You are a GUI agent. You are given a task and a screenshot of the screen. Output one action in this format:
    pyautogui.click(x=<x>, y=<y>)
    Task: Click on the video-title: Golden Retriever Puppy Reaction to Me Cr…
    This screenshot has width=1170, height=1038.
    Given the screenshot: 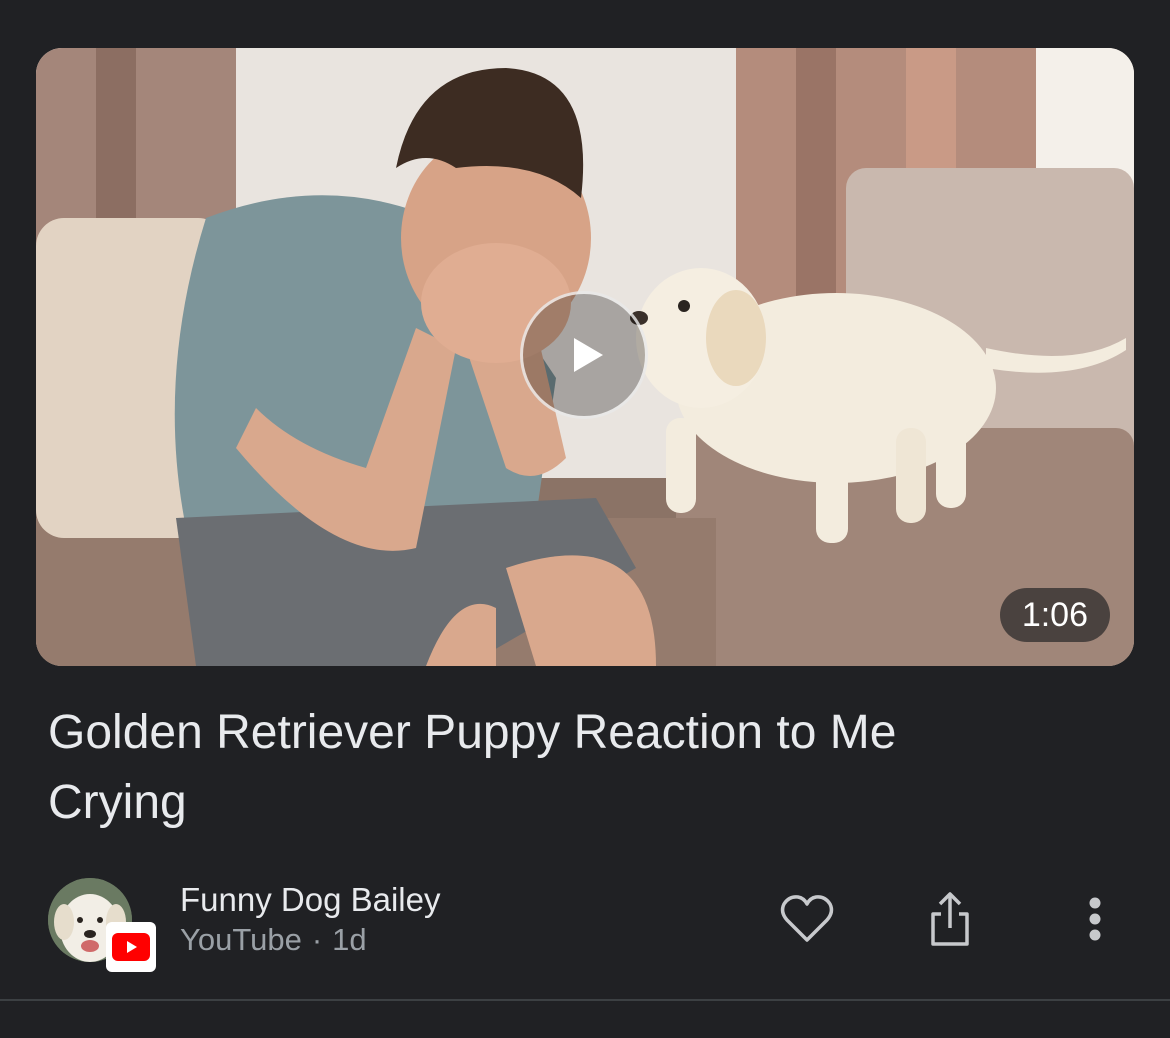 What is the action you would take?
    pyautogui.click(x=548, y=768)
    